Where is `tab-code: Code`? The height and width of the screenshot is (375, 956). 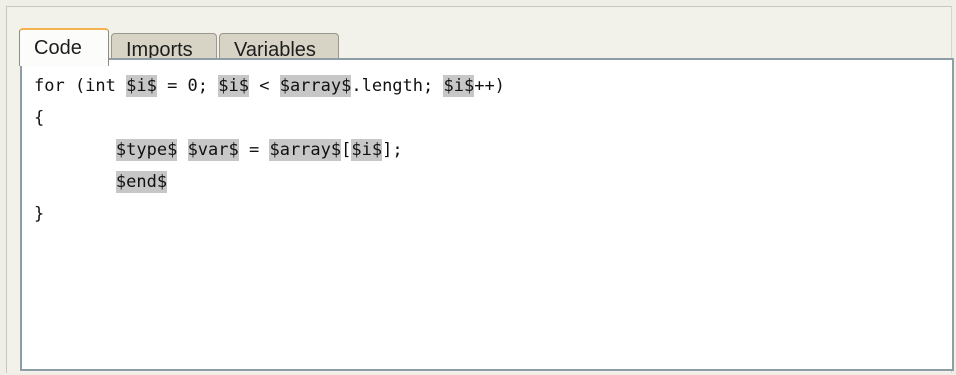
tab-code: Code is located at coordinates (64, 47).